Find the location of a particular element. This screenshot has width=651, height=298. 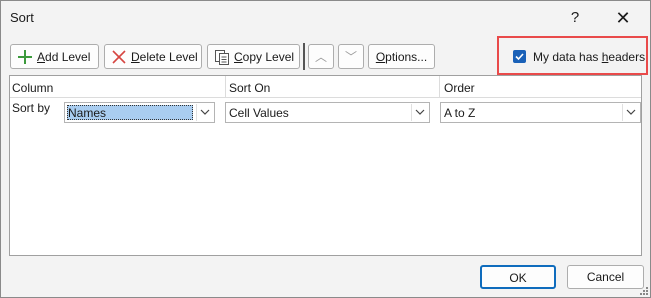

x-icon is located at coordinates (119, 57).